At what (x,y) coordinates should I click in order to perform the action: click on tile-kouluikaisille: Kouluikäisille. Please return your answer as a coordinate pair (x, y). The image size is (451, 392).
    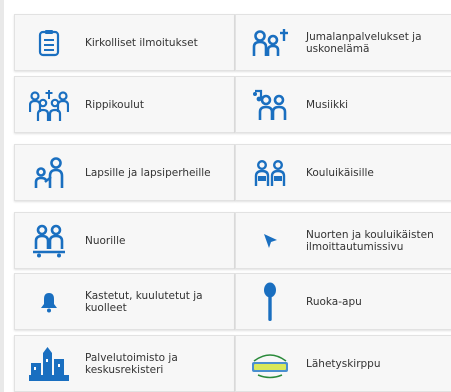
    Looking at the image, I should click on (343, 172).